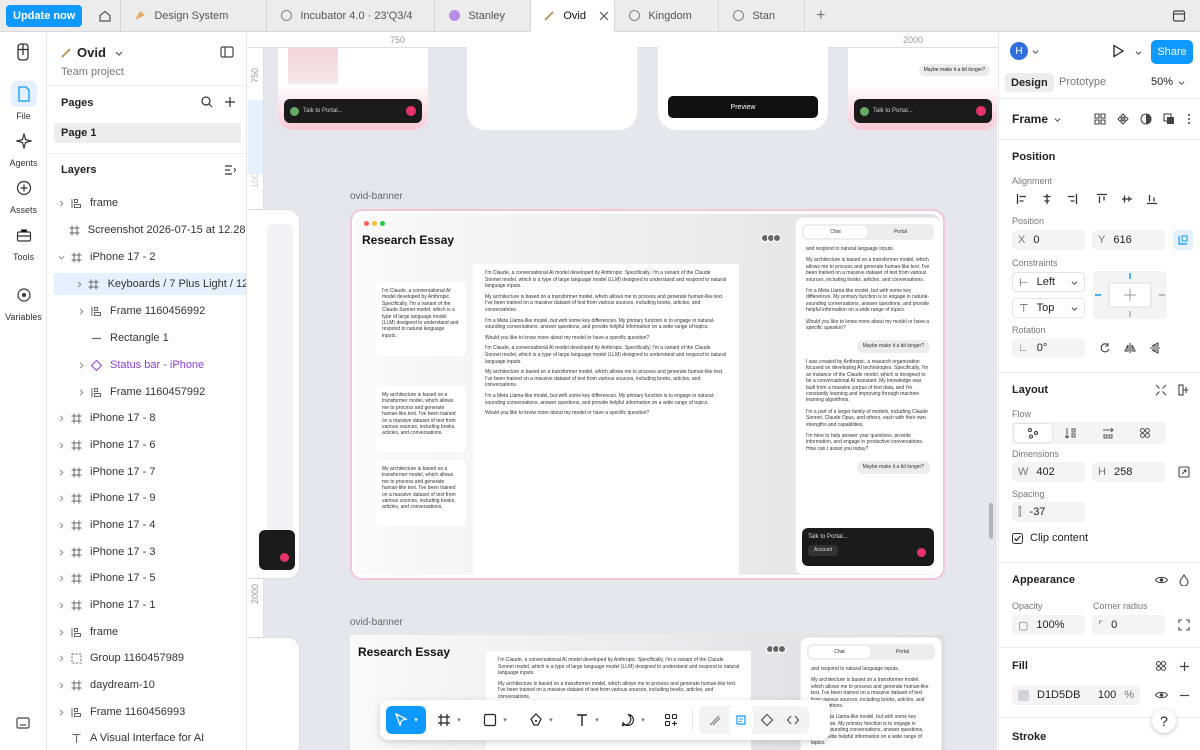 The height and width of the screenshot is (750, 1200). What do you see at coordinates (1161, 695) in the screenshot?
I see `fill-visibility-button` at bounding box center [1161, 695].